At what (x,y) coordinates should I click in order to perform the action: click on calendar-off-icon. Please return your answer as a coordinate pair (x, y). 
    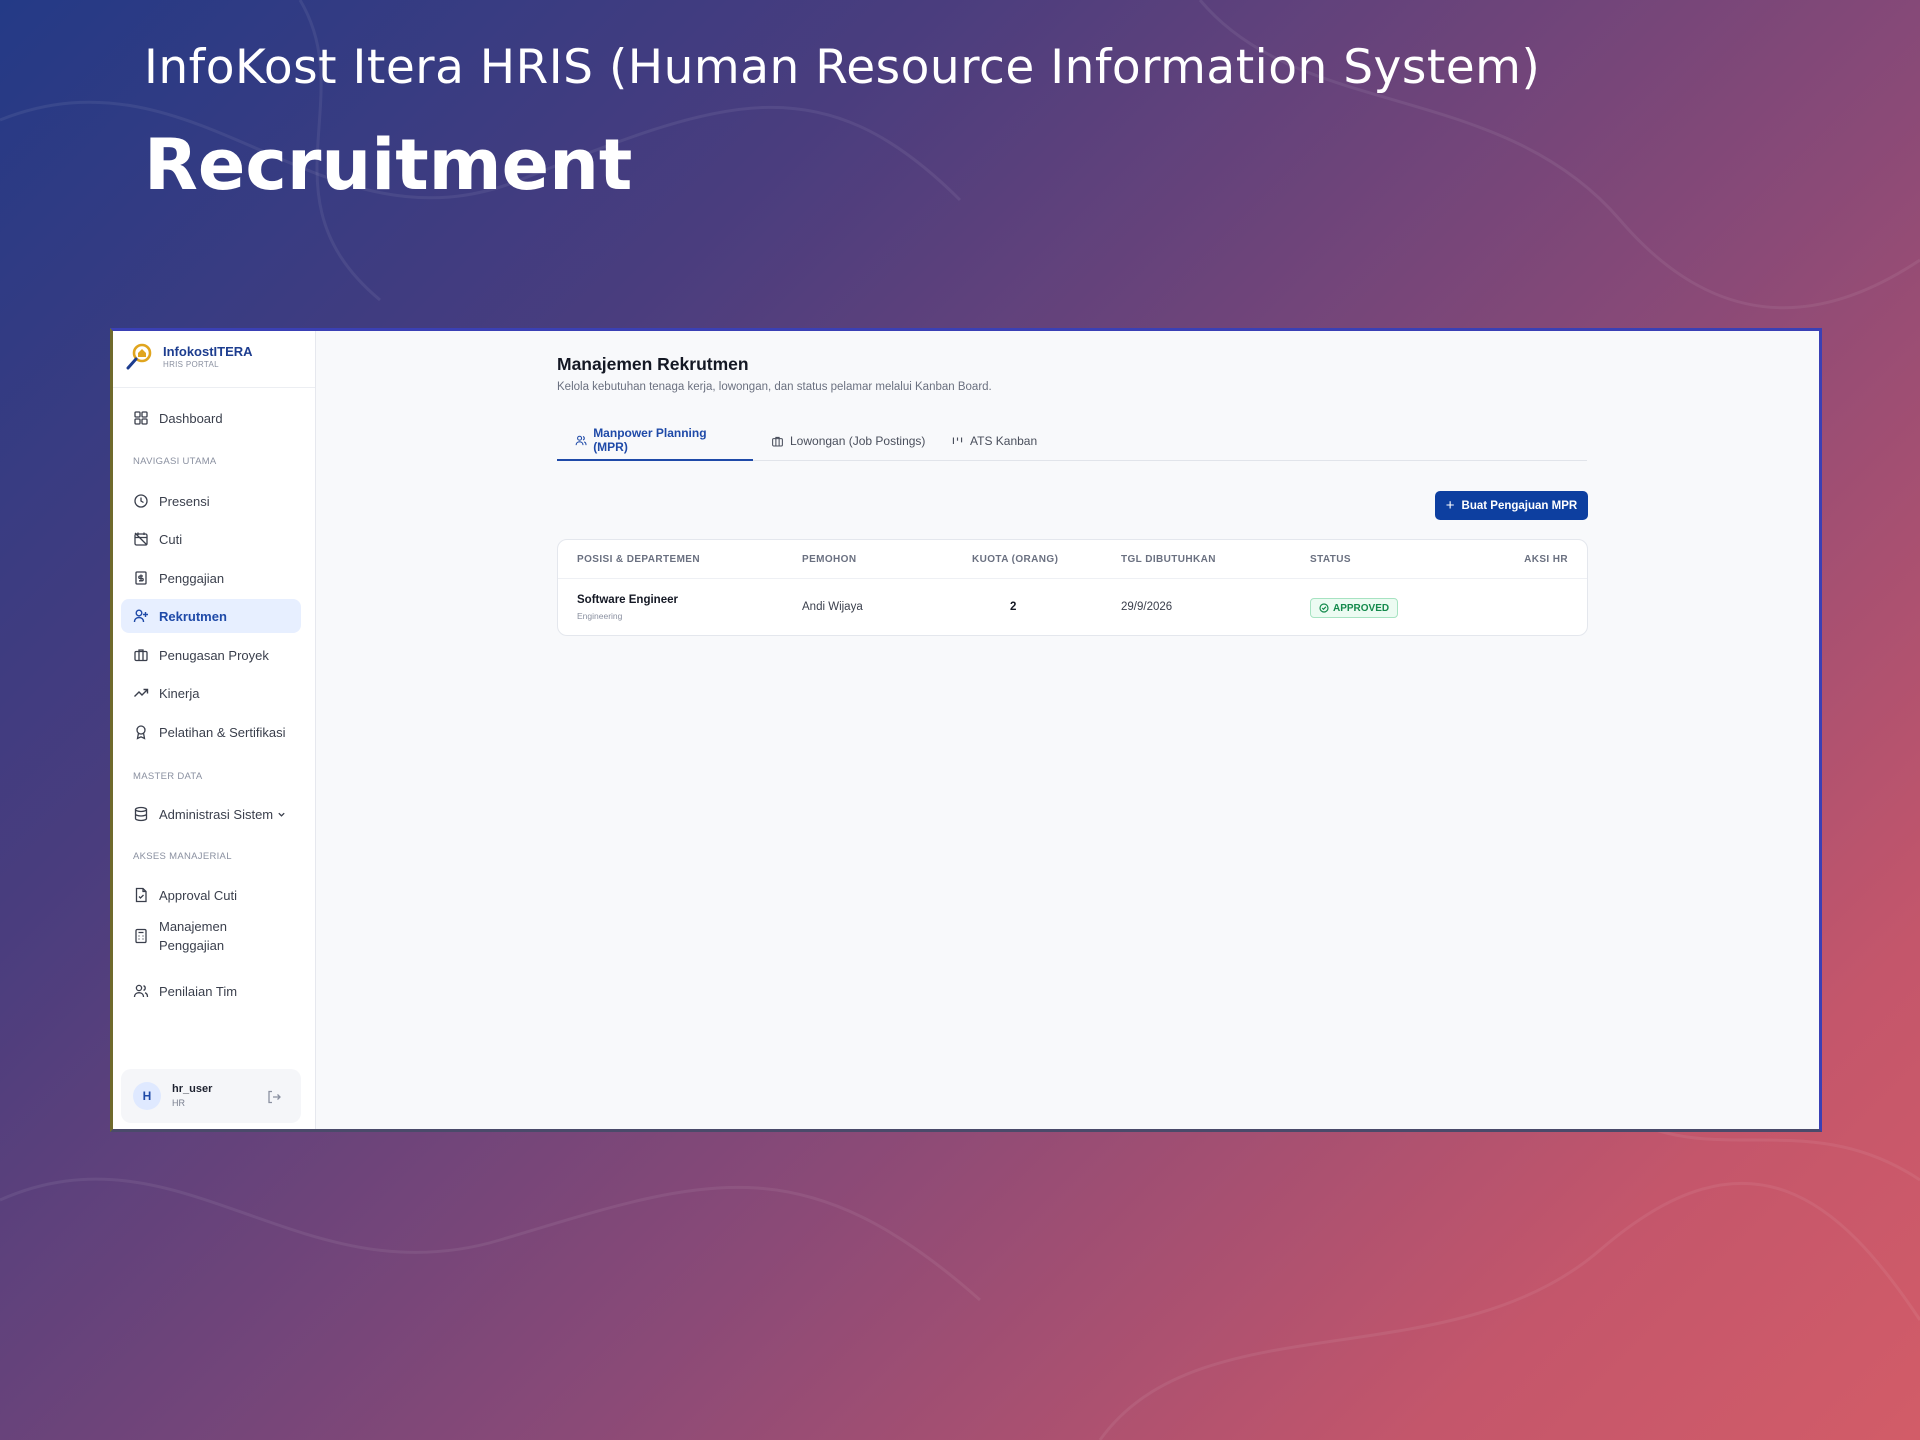
    Looking at the image, I should click on (141, 539).